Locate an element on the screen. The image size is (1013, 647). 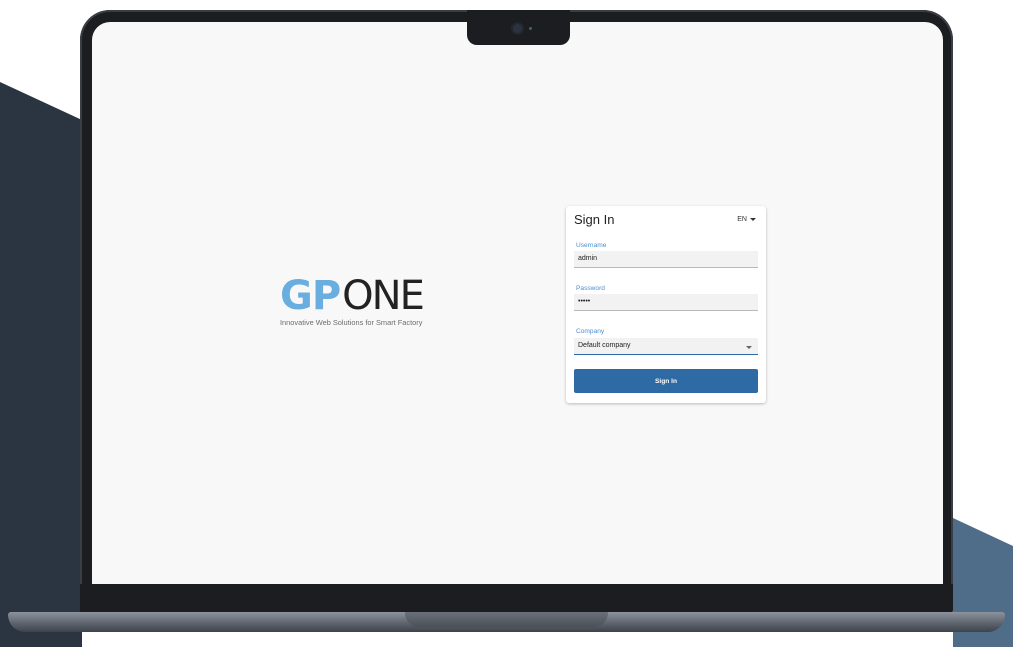
signin-title: Sign In is located at coordinates (594, 219).